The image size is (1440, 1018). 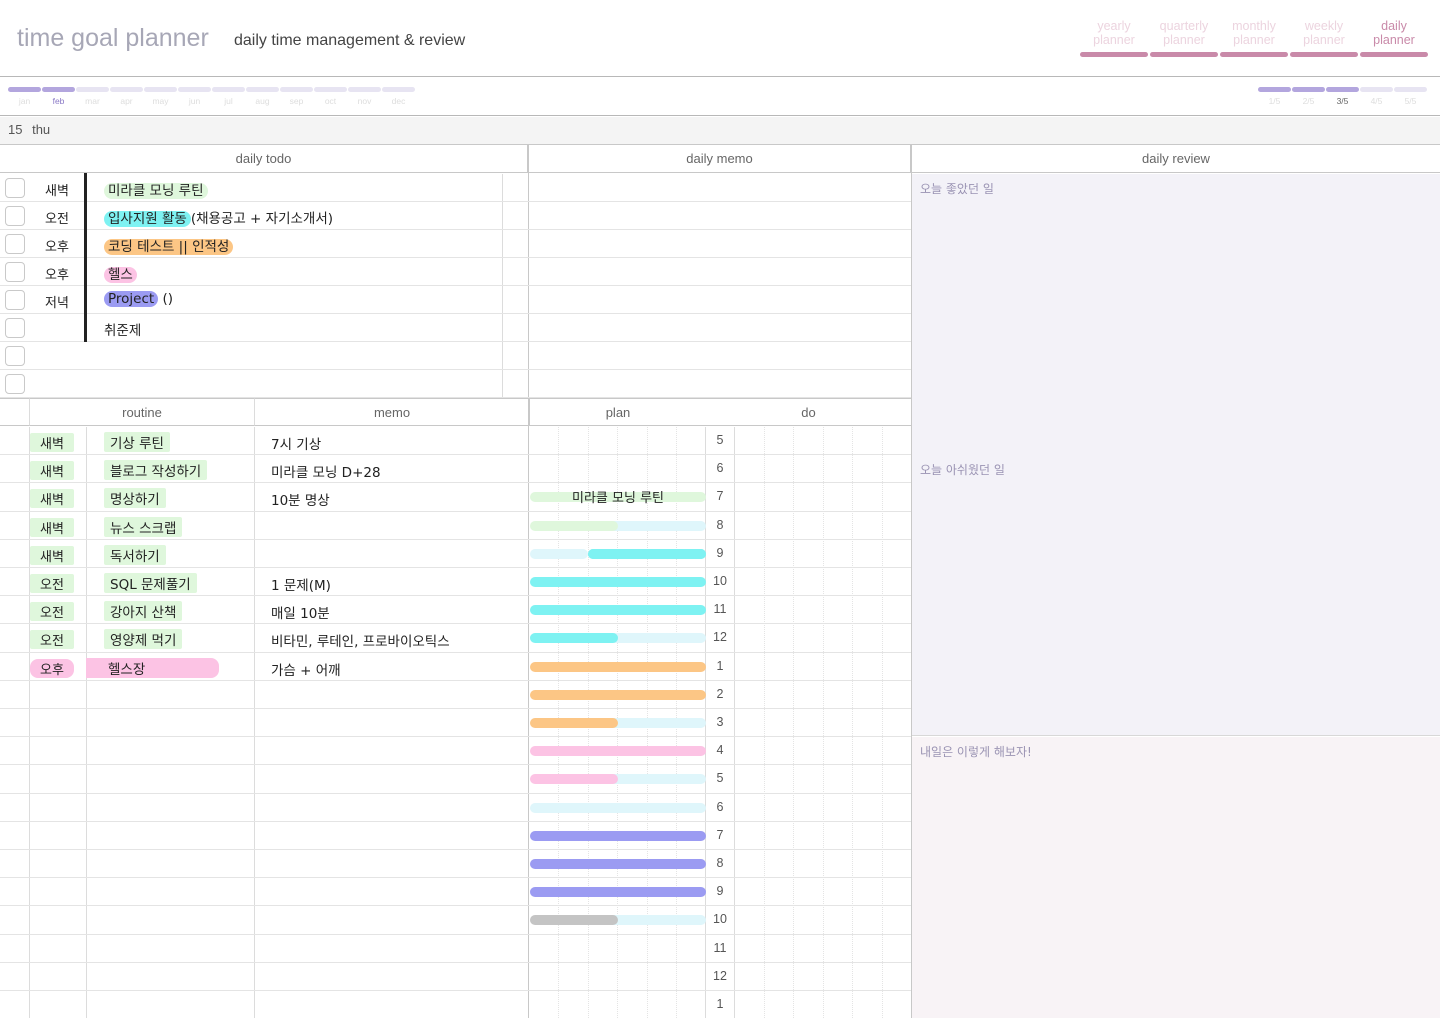 I want to click on todo-time: 오전, so click(x=57, y=219).